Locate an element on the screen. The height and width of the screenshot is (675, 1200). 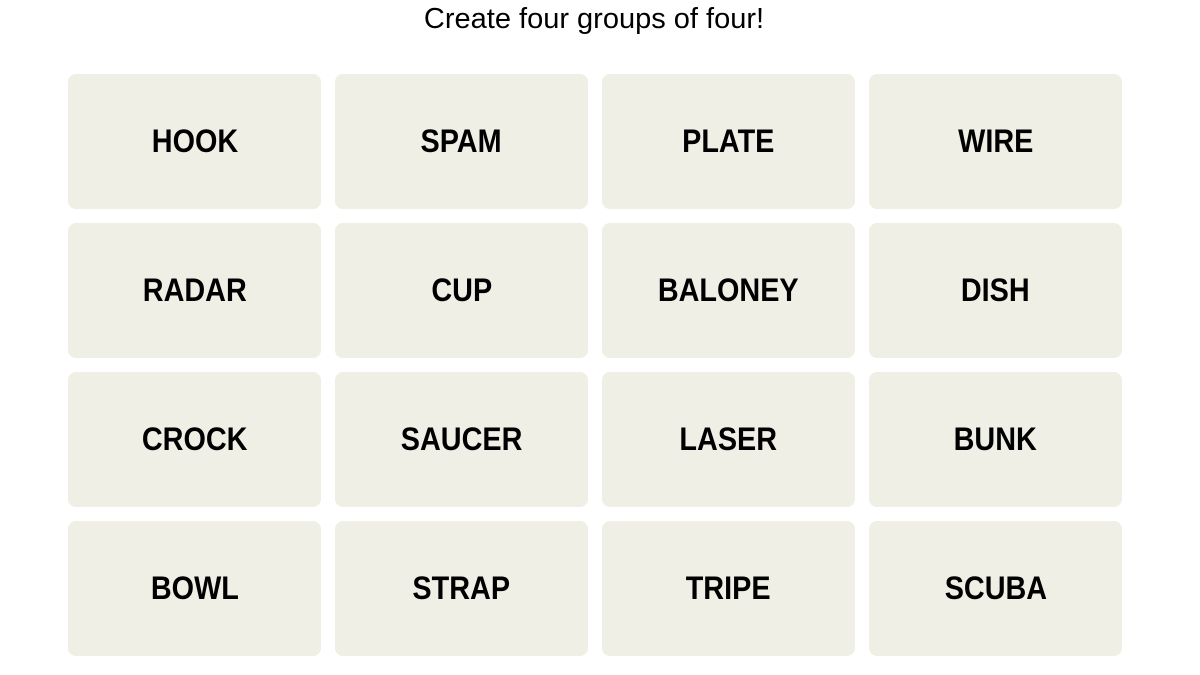
word-tile: CUP is located at coordinates (461, 290).